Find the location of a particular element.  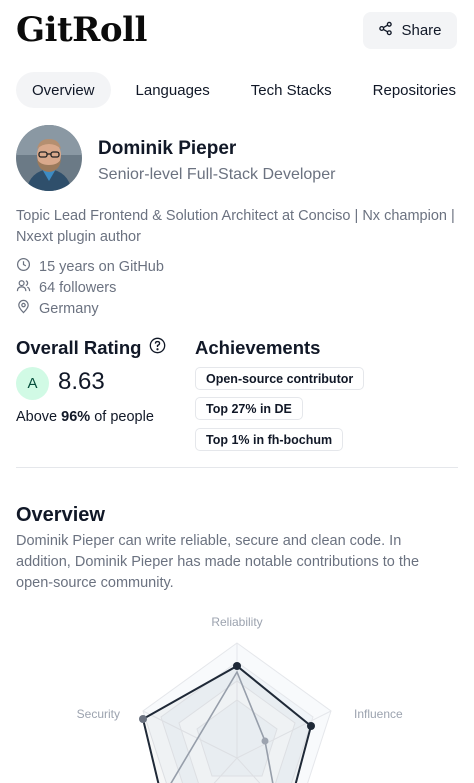

achievement-badge: Top 1% in fh-bochum is located at coordinates (269, 439).